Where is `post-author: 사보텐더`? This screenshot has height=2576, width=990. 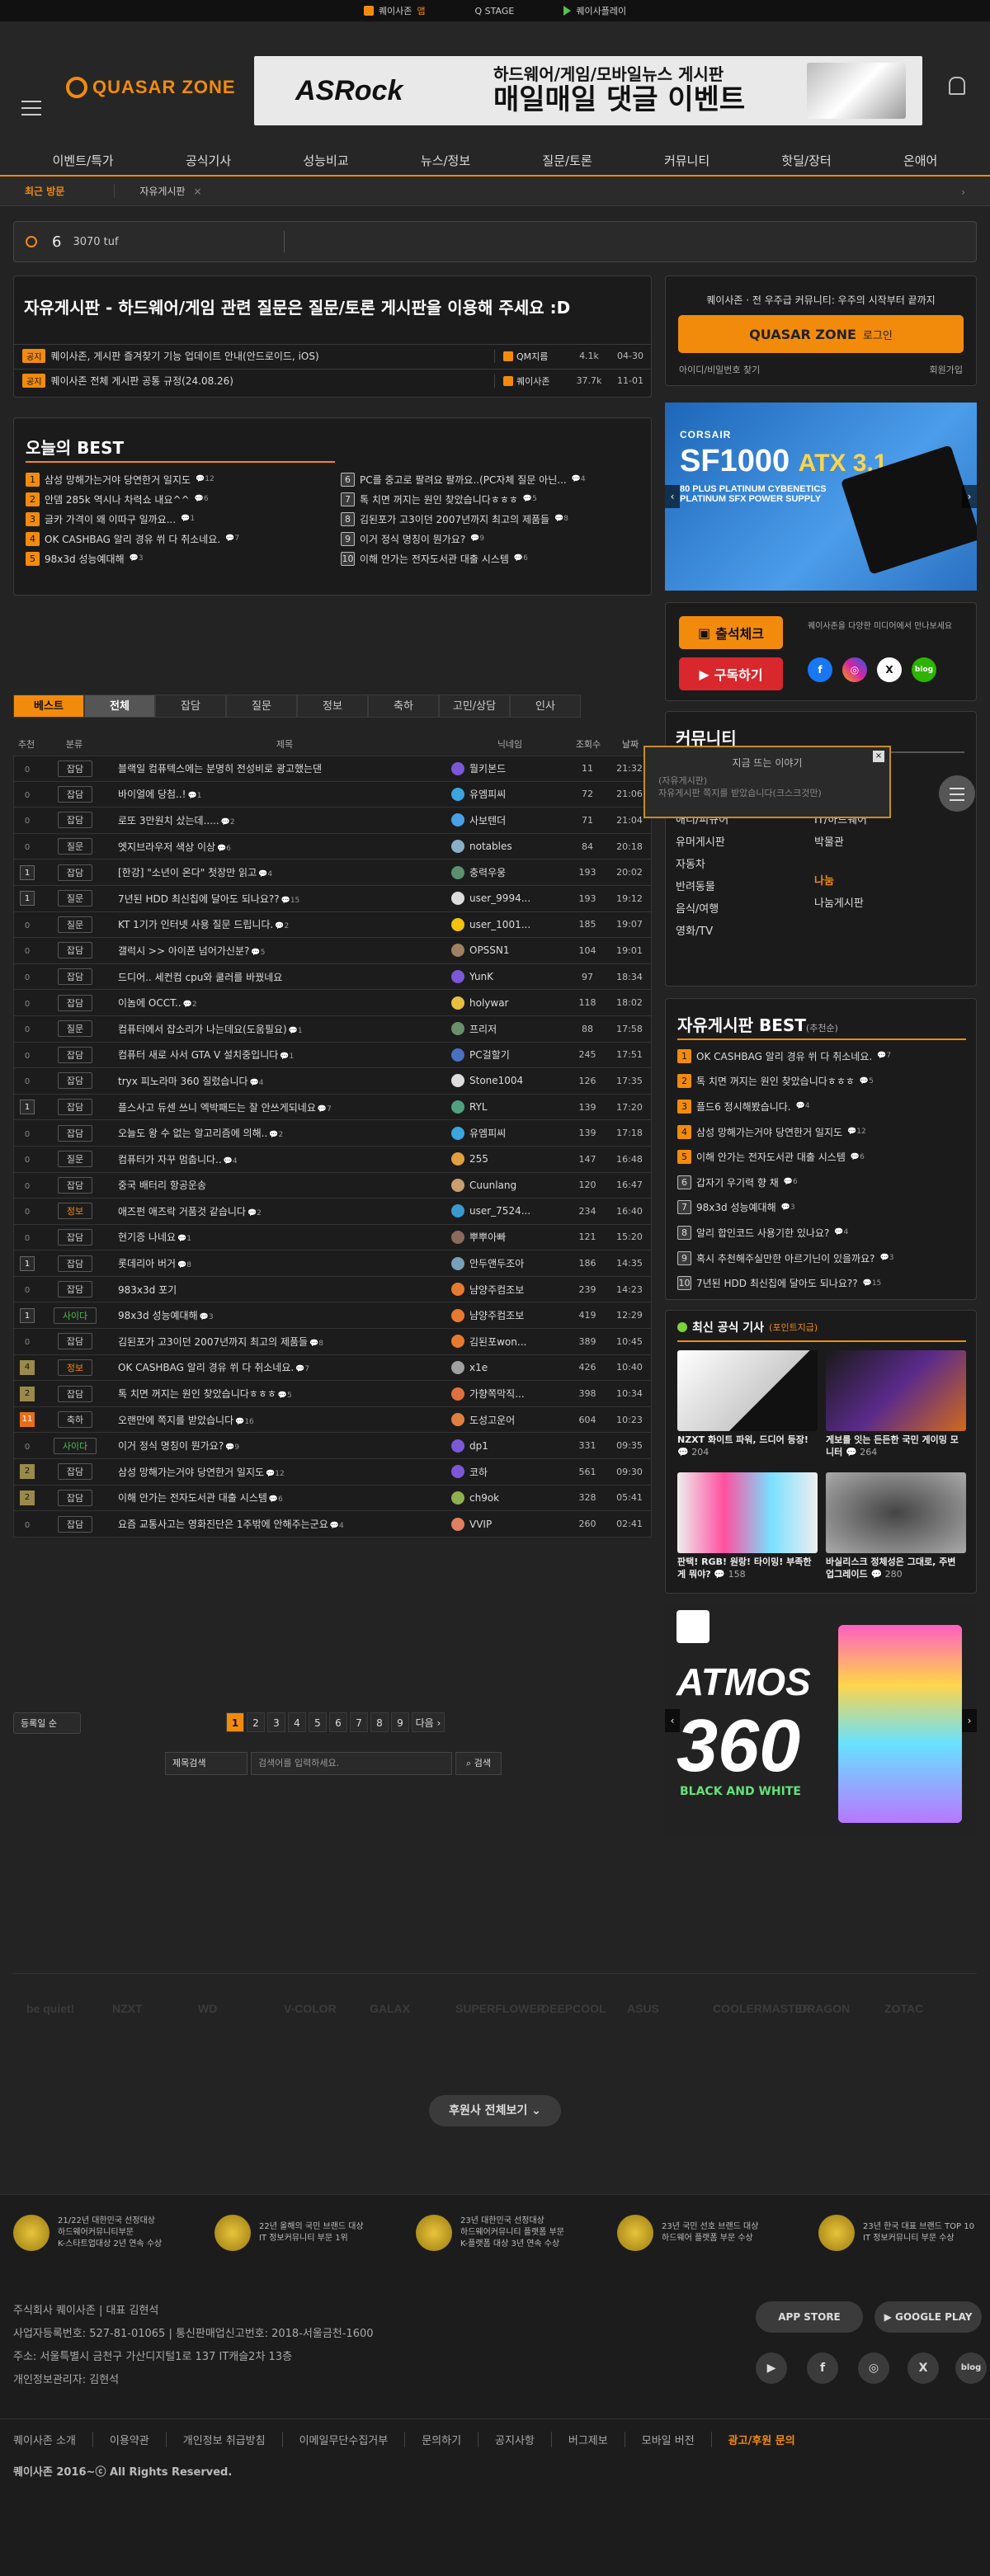
post-author: 사보텐더 is located at coordinates (509, 820).